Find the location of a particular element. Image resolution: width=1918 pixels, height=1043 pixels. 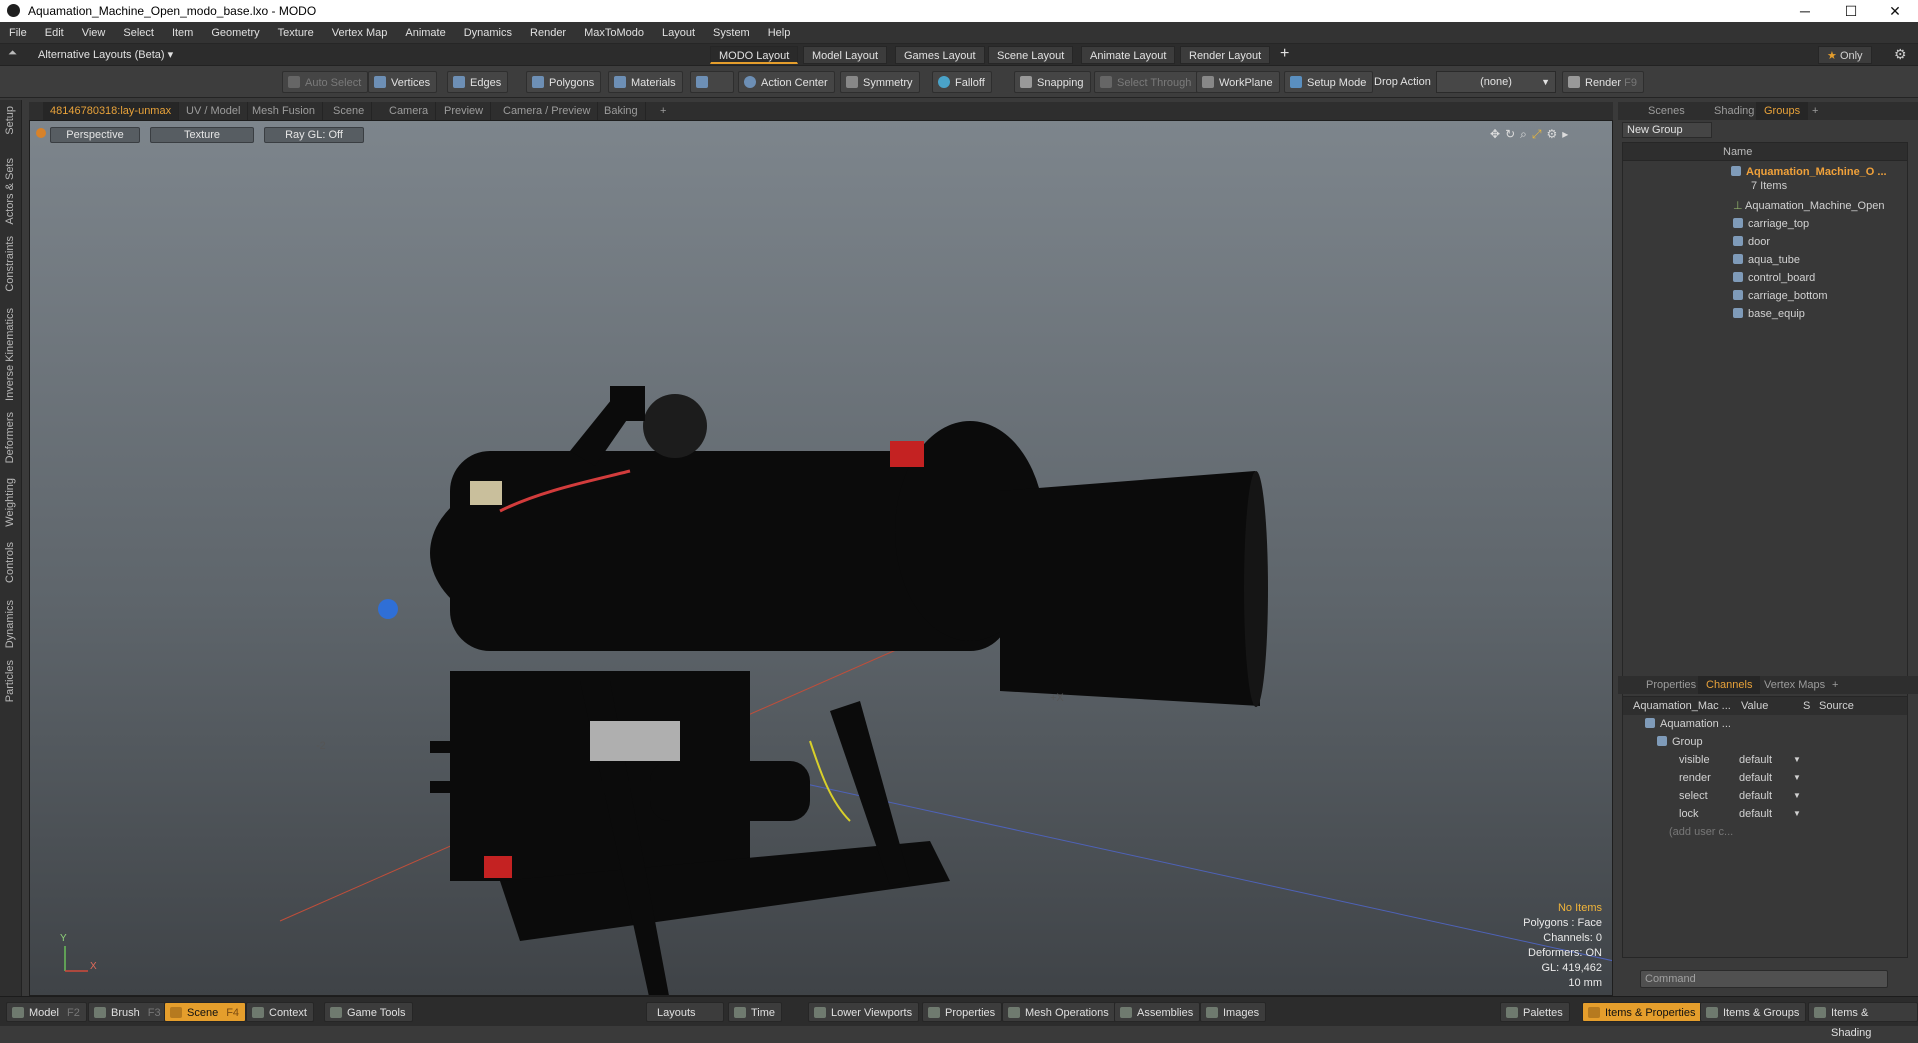

alt-layouts-dropdown: Alternative Layouts (Beta) ▾ is located at coordinates (105, 54).